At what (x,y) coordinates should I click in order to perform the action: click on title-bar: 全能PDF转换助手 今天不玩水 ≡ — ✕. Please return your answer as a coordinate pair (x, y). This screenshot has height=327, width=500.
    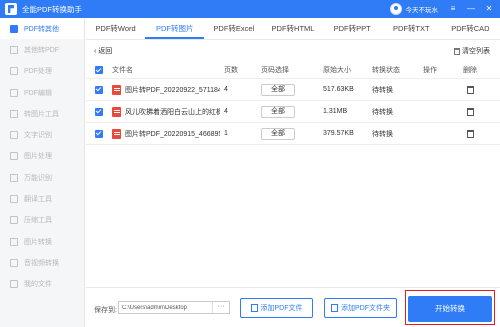
    Looking at the image, I should click on (250, 9).